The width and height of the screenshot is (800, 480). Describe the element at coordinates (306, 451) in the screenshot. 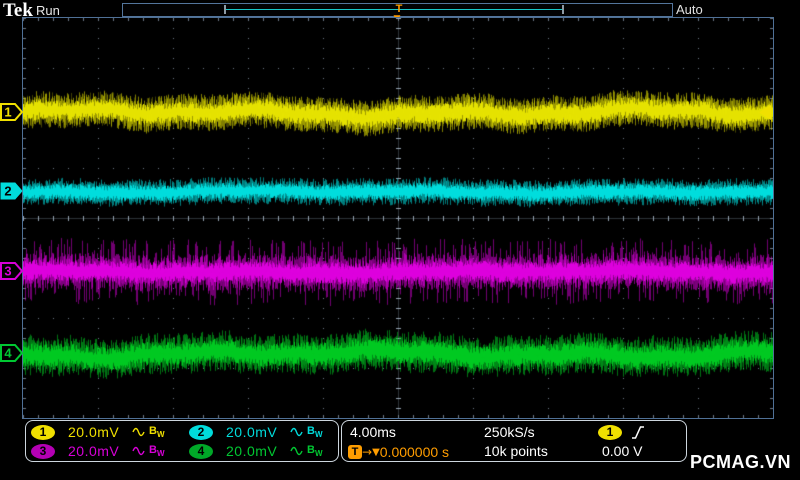

I see `channel-4-coupling: BW` at that location.